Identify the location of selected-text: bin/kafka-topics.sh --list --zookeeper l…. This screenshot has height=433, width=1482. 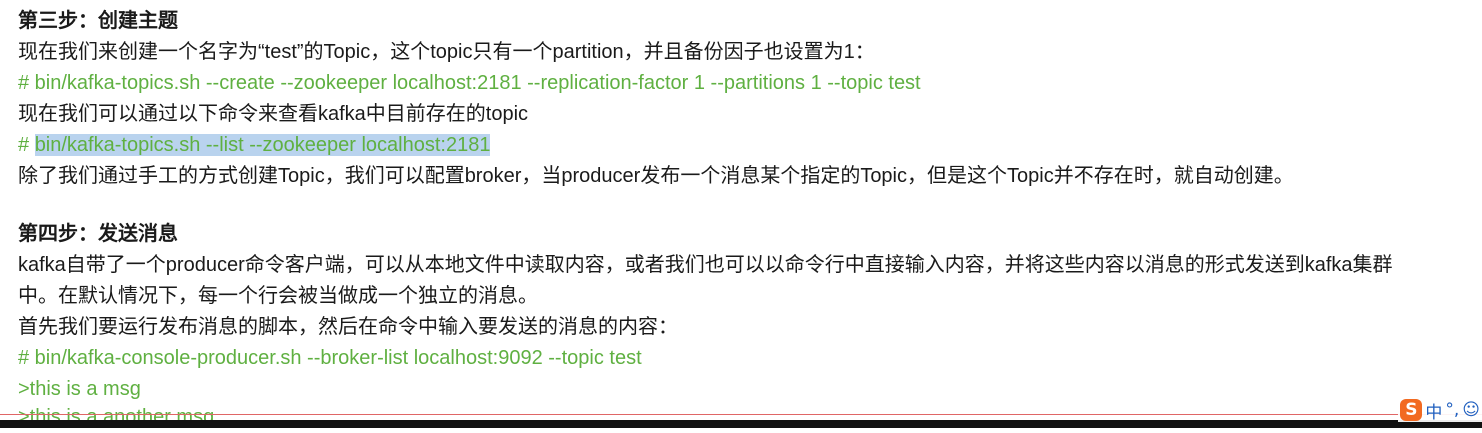
(262, 145).